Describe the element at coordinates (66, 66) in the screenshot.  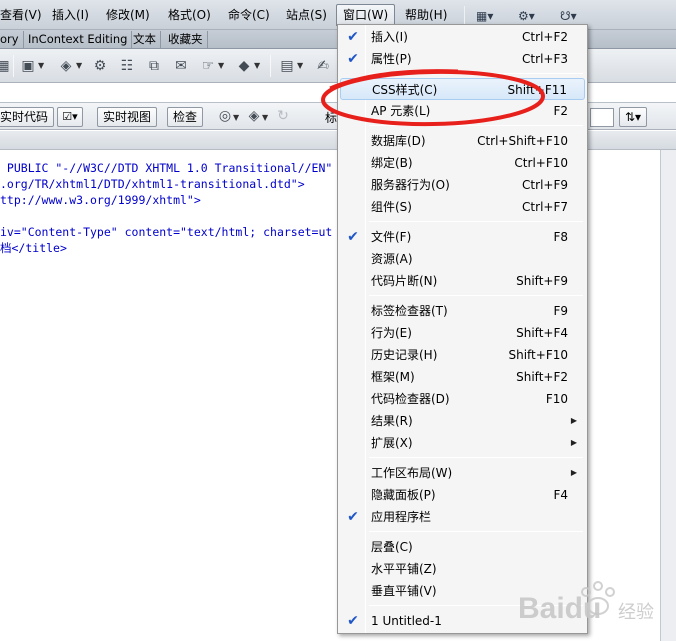
I see `media-icon: ◈` at that location.